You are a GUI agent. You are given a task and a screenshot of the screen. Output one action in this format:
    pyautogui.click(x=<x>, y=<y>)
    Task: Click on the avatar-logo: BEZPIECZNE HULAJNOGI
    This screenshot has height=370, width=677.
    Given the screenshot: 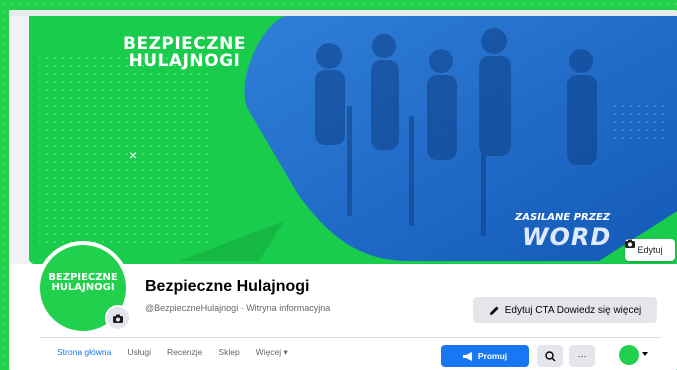 What is the action you would take?
    pyautogui.click(x=83, y=283)
    